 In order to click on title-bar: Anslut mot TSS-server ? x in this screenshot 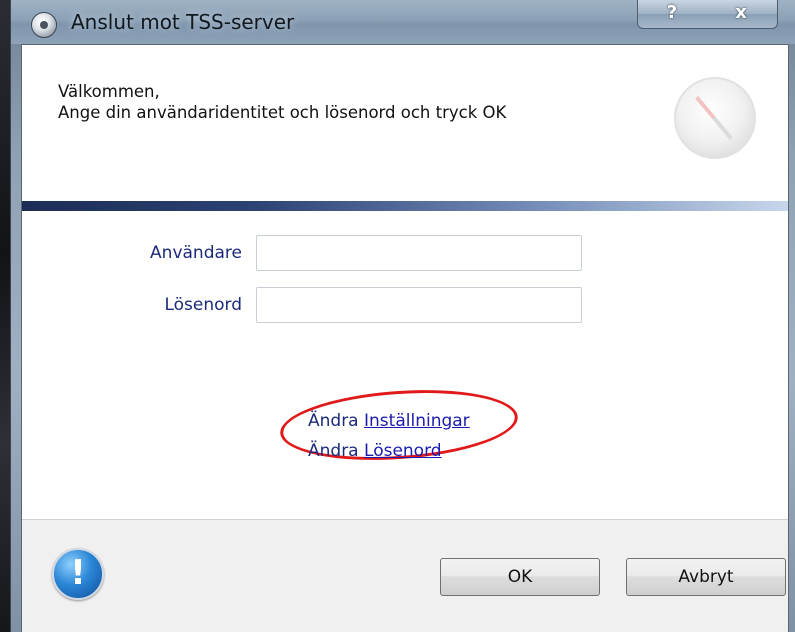, I will do `click(403, 22)`.